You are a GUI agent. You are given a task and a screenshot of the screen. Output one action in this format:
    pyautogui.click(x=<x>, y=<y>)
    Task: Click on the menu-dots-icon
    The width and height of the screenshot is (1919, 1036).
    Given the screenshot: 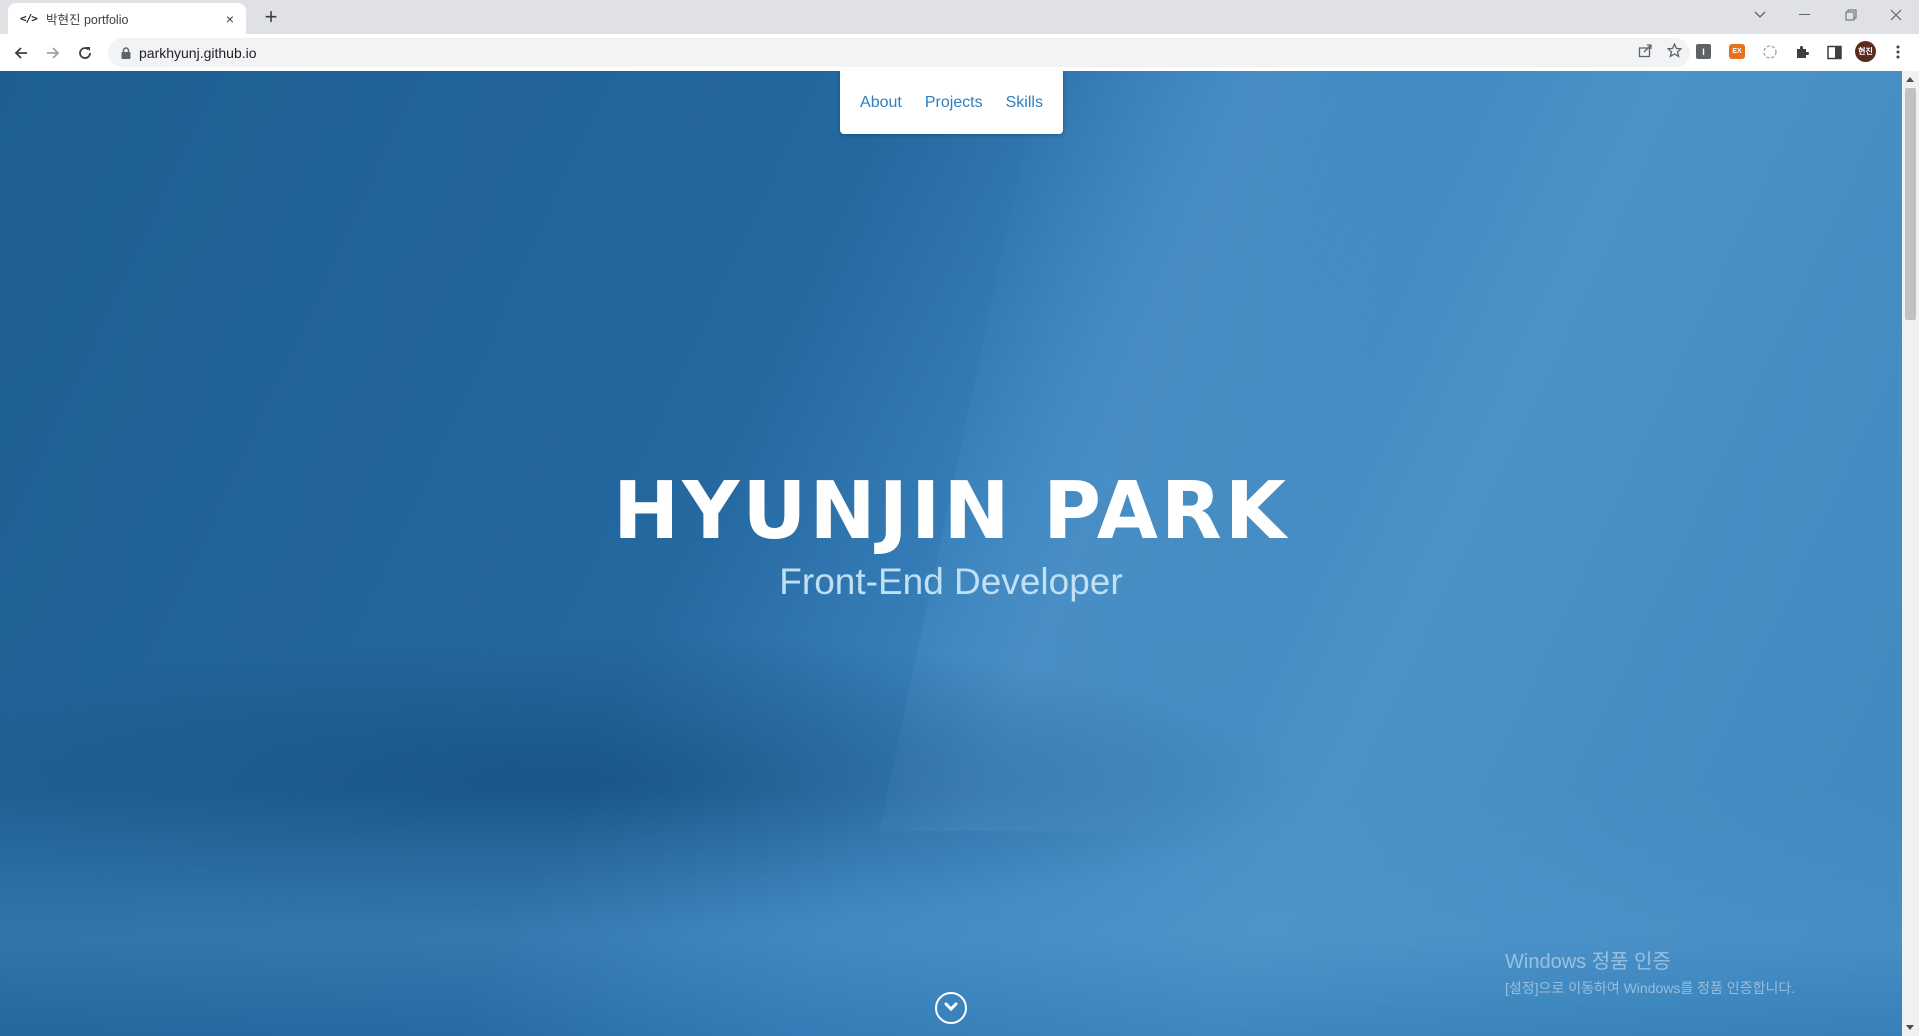 What is the action you would take?
    pyautogui.click(x=1898, y=52)
    